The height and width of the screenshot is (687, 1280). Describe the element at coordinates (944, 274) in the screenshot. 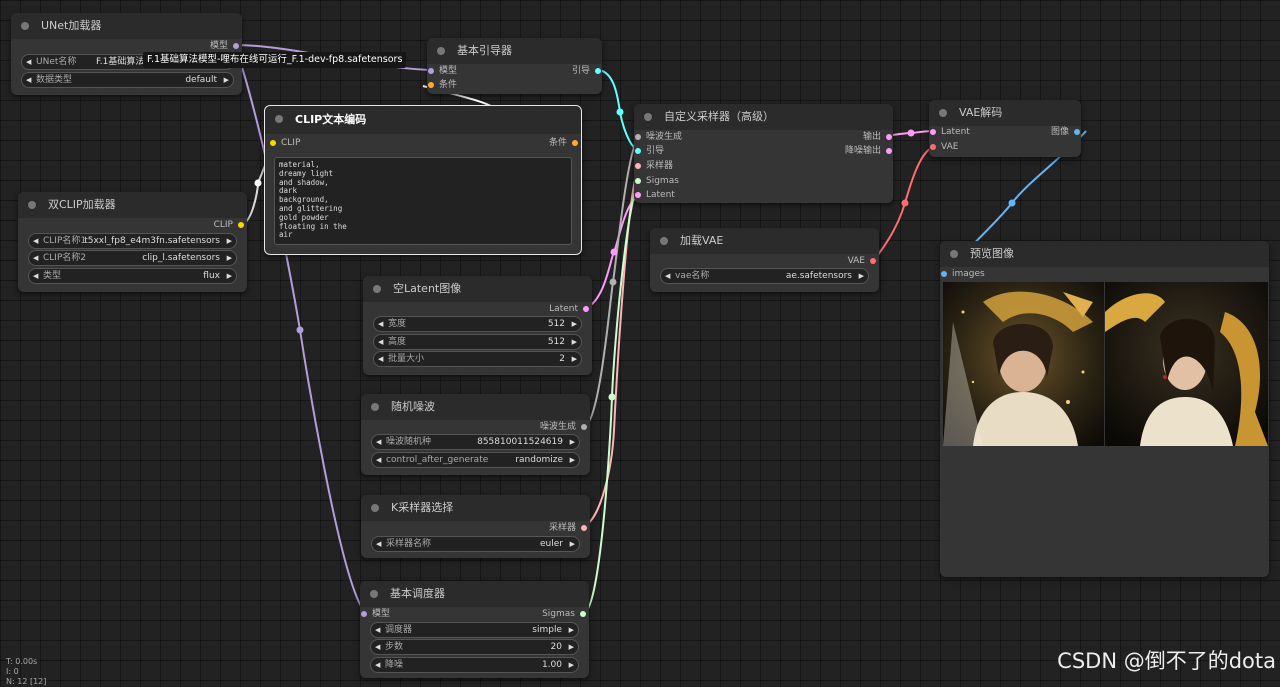

I see `input-images-socket` at that location.